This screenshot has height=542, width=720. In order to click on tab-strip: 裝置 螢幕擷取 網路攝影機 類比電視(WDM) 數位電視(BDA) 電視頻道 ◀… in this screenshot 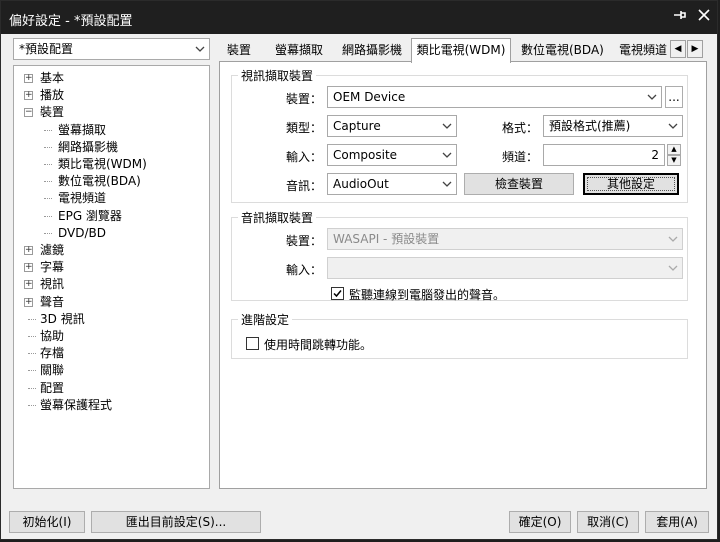, I will do `click(463, 50)`.